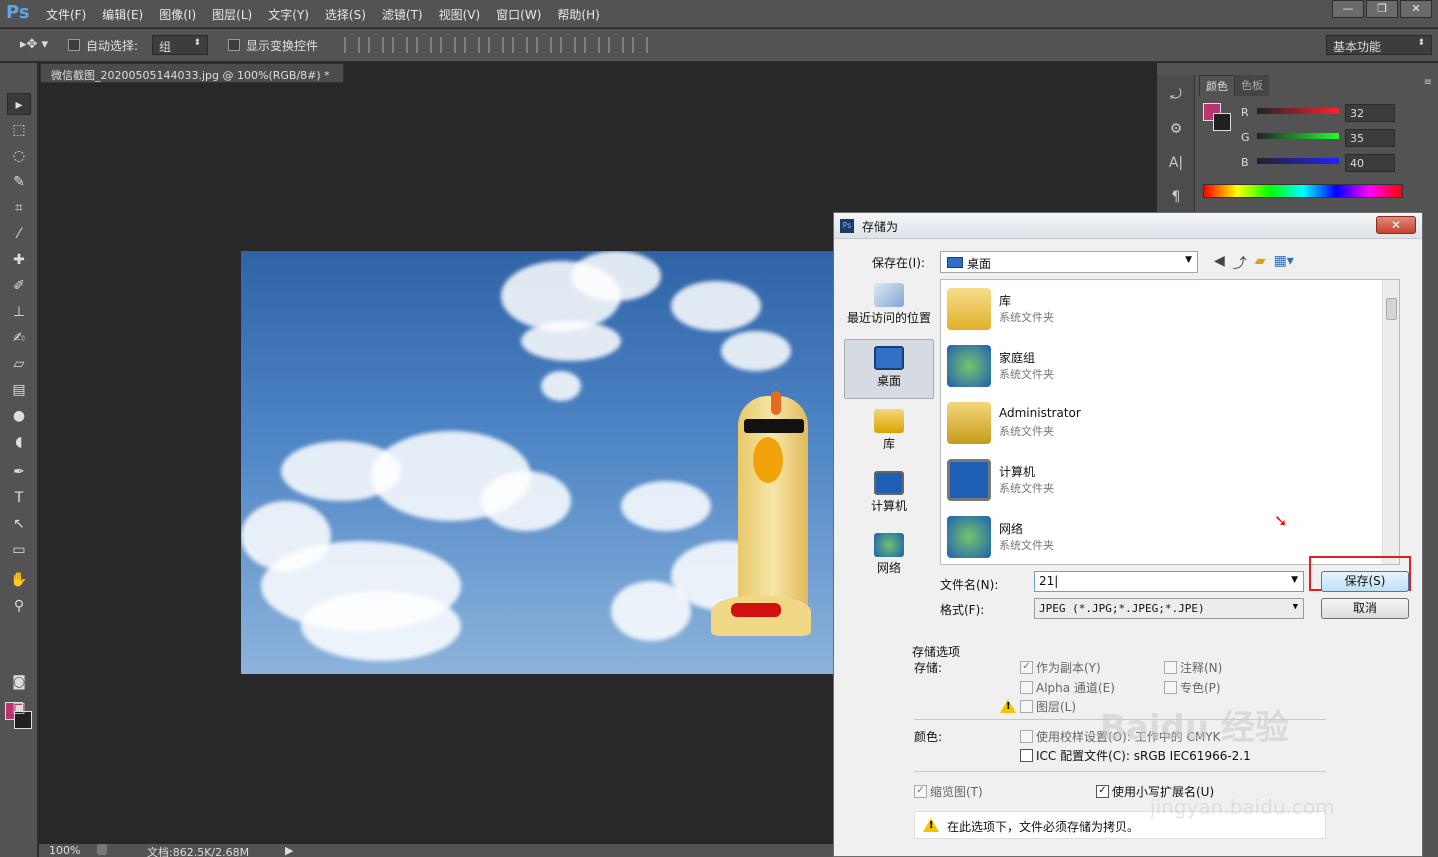 The width and height of the screenshot is (1438, 857). What do you see at coordinates (1391, 309) in the screenshot?
I see `scrollbar-thumb` at bounding box center [1391, 309].